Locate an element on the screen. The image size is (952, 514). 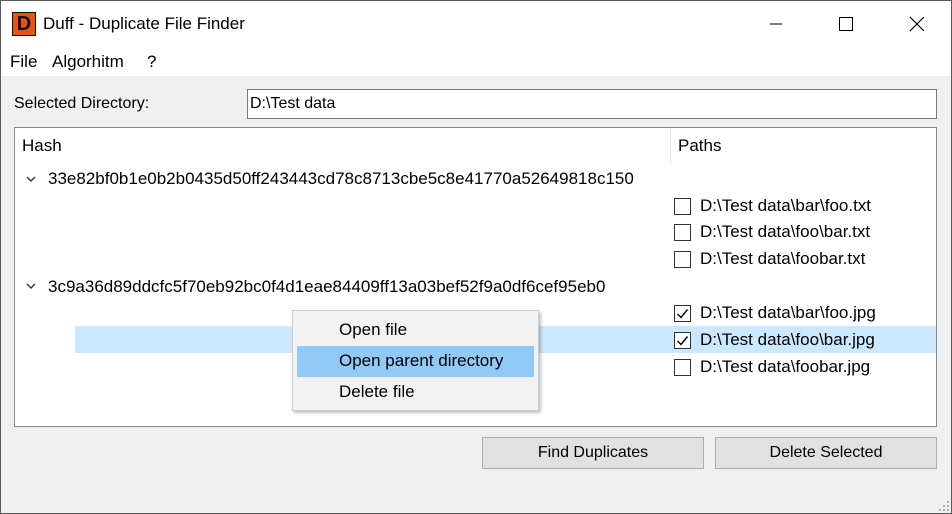
directory-input is located at coordinates (592, 104).